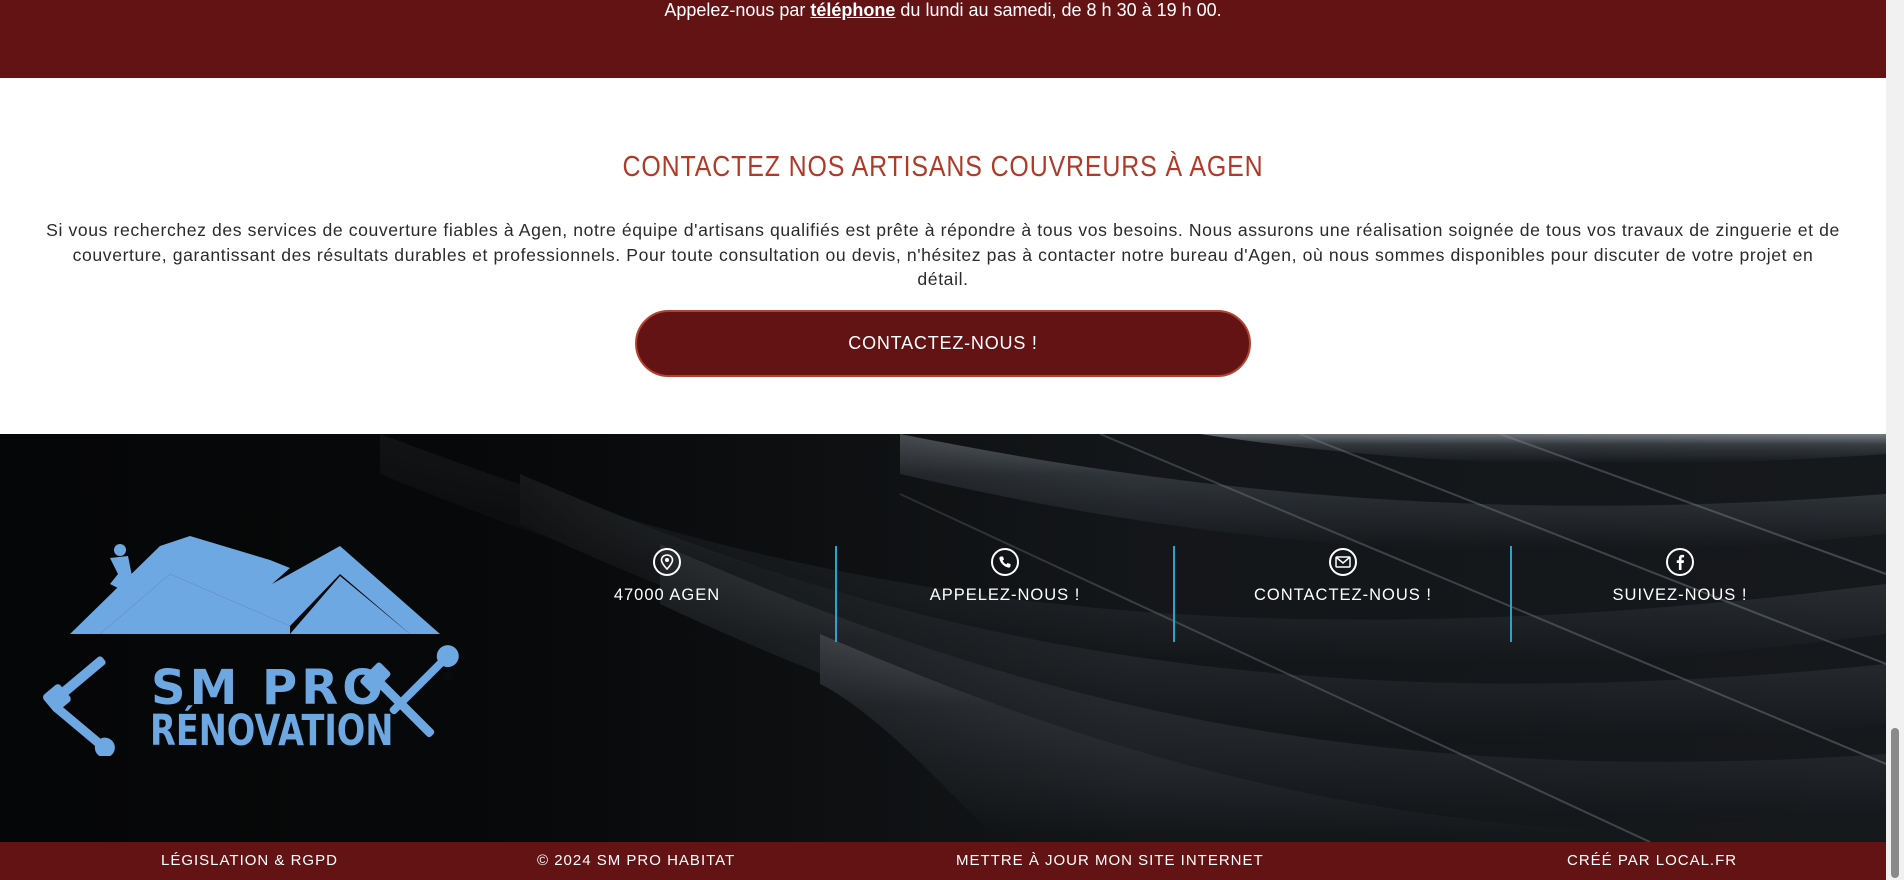 The image size is (1904, 880). I want to click on logo-text-line2: RÉNOVATION, so click(272, 731).